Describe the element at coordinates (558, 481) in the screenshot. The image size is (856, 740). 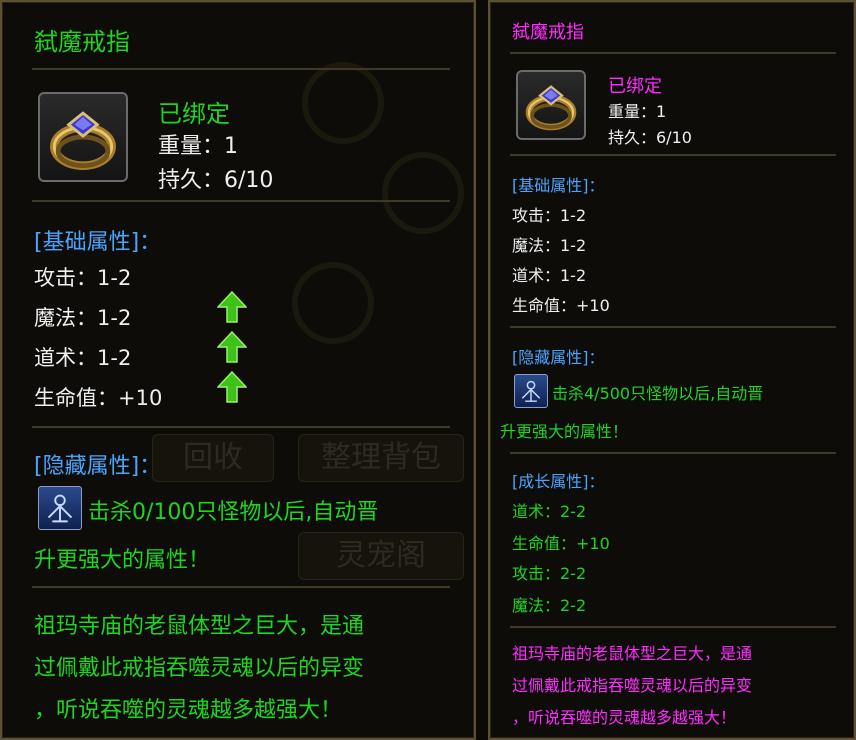
I see `growth-attributes-header: [成长属性]：` at that location.